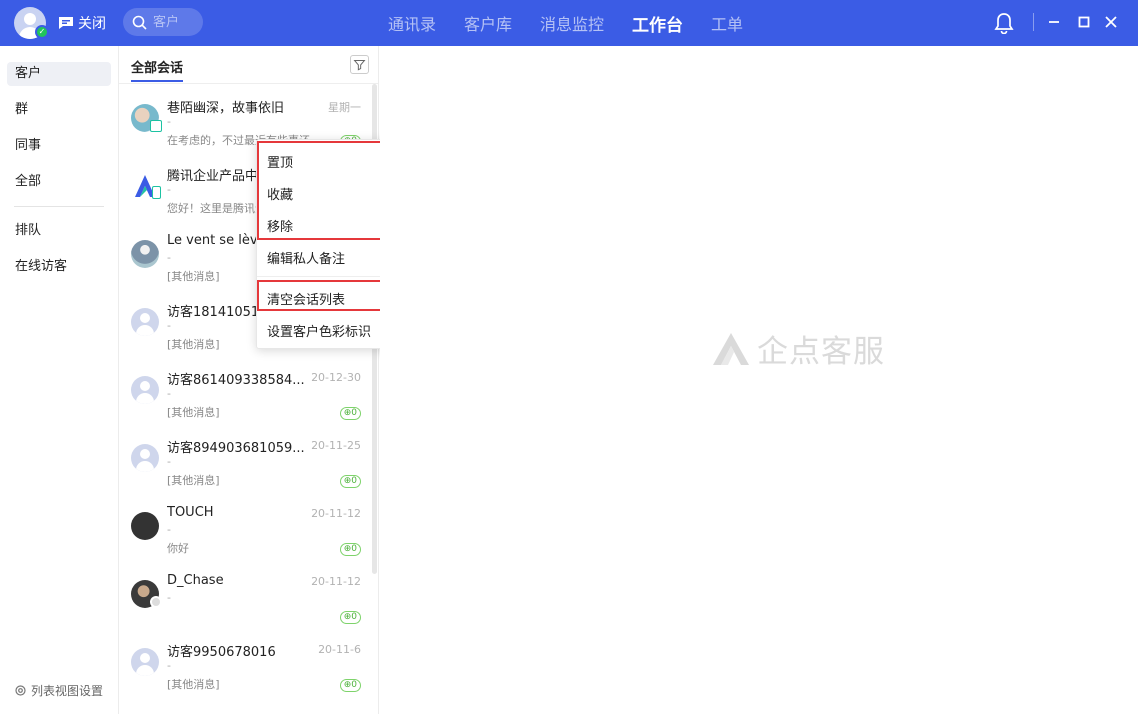 The image size is (1138, 714). Describe the element at coordinates (217, 312) in the screenshot. I see `conversation-name: 访客181410511` at that location.